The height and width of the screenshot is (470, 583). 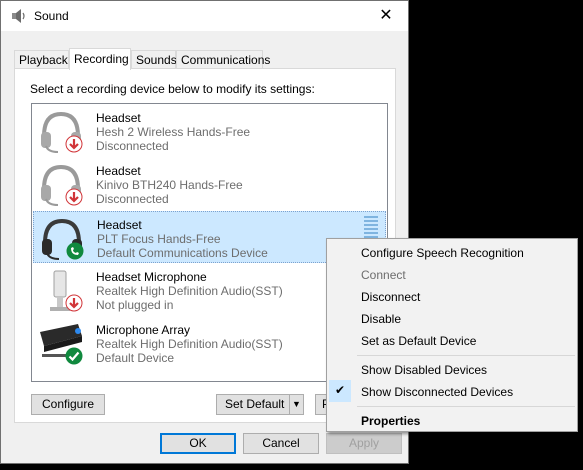 I want to click on check-badge-icon, so click(x=74, y=356).